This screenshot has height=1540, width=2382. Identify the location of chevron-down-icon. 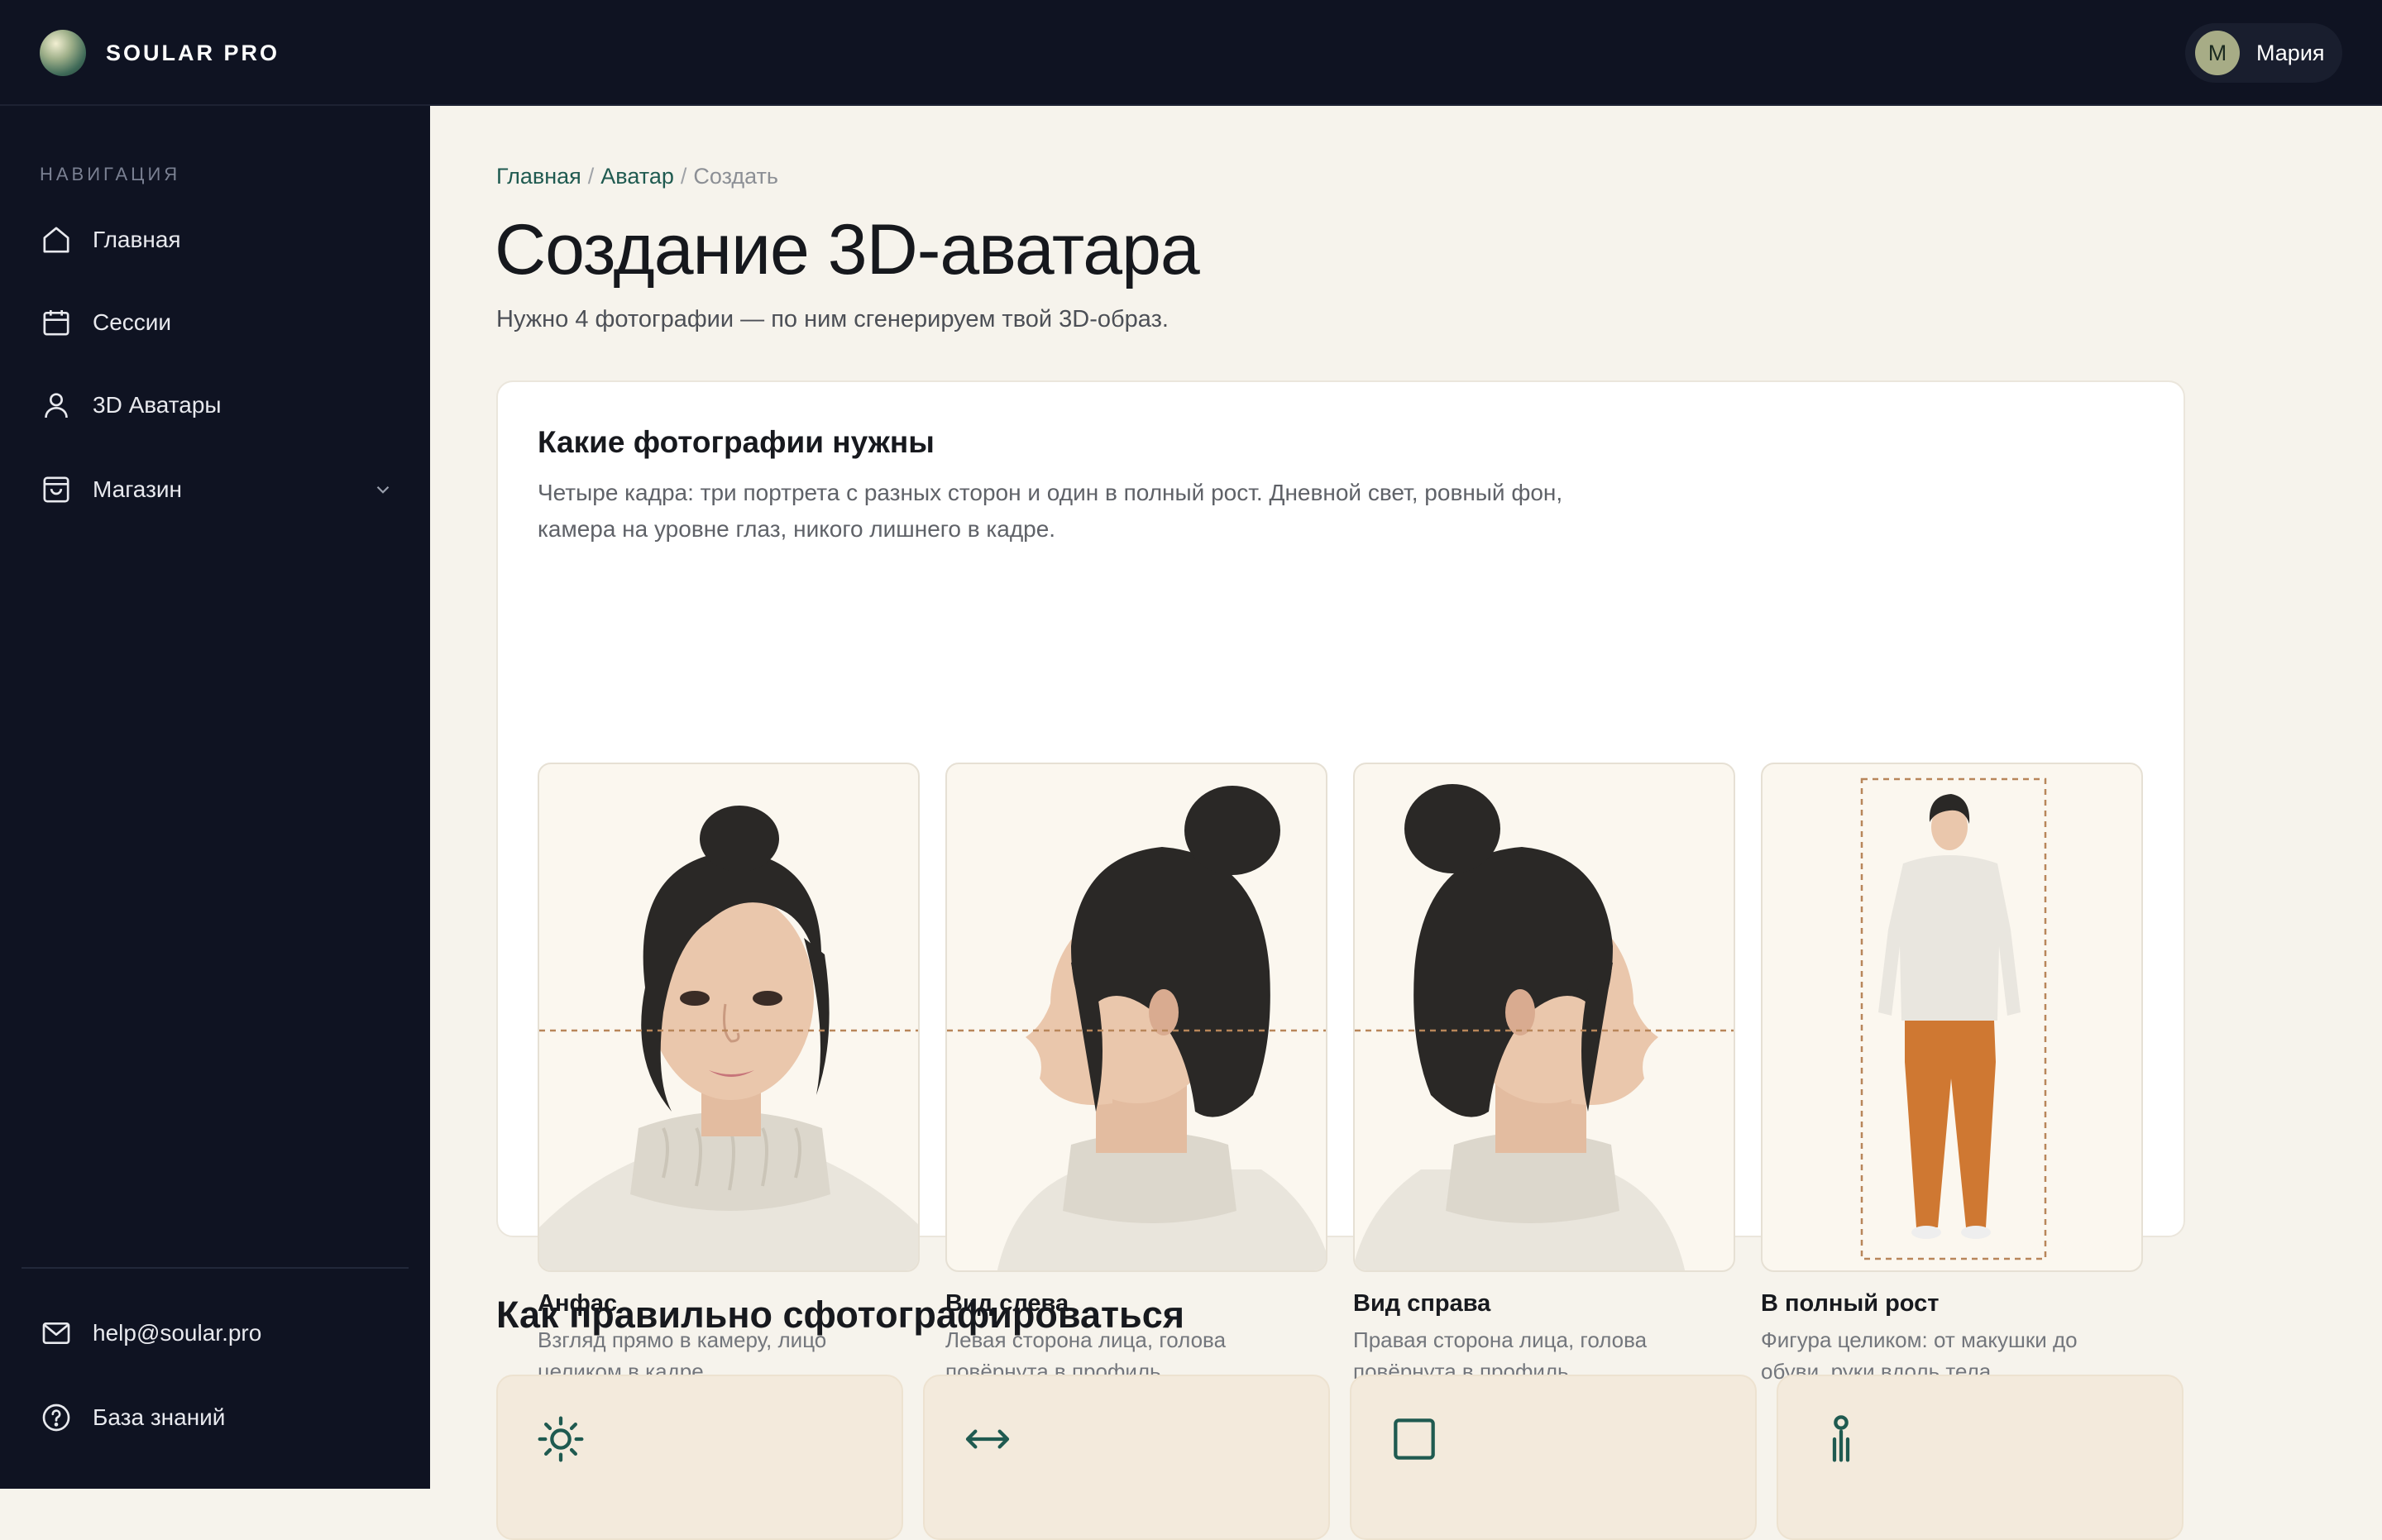
(383, 489).